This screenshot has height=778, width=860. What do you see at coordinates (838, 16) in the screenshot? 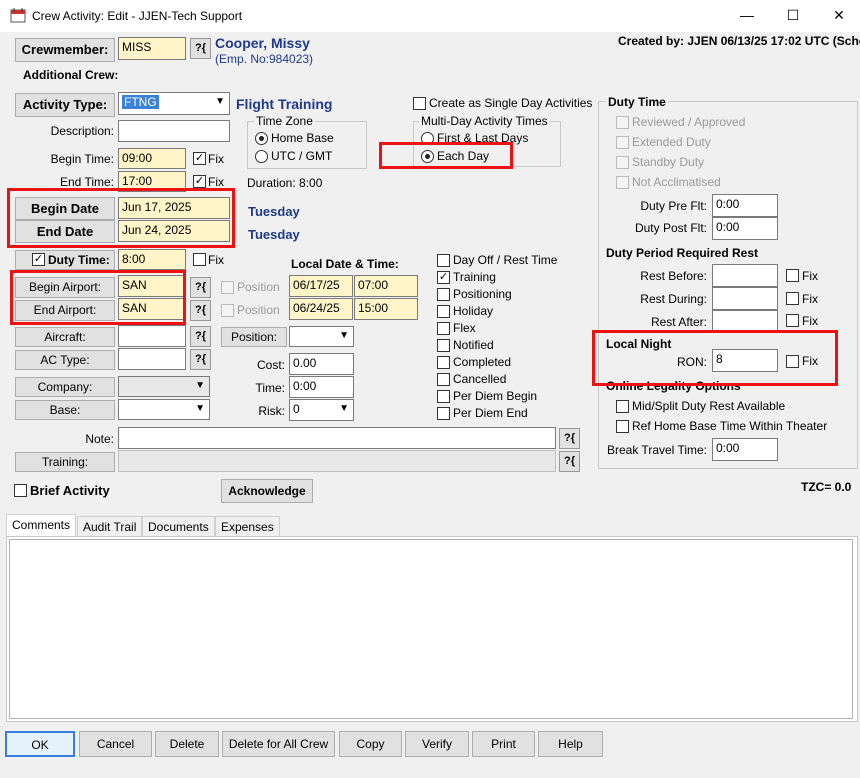
I see `close-button: ✕` at bounding box center [838, 16].